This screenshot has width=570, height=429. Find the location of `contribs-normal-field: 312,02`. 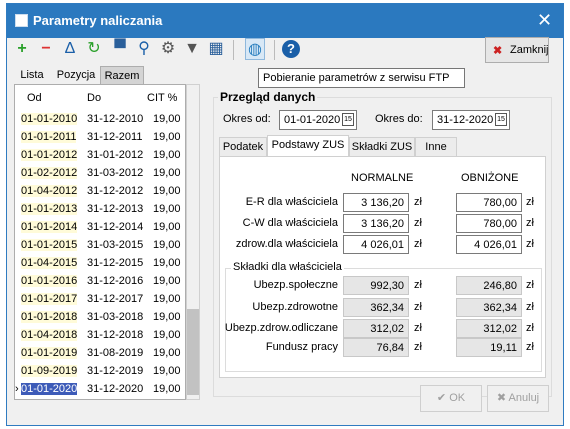

contribs-normal-field: 312,02 is located at coordinates (376, 328).